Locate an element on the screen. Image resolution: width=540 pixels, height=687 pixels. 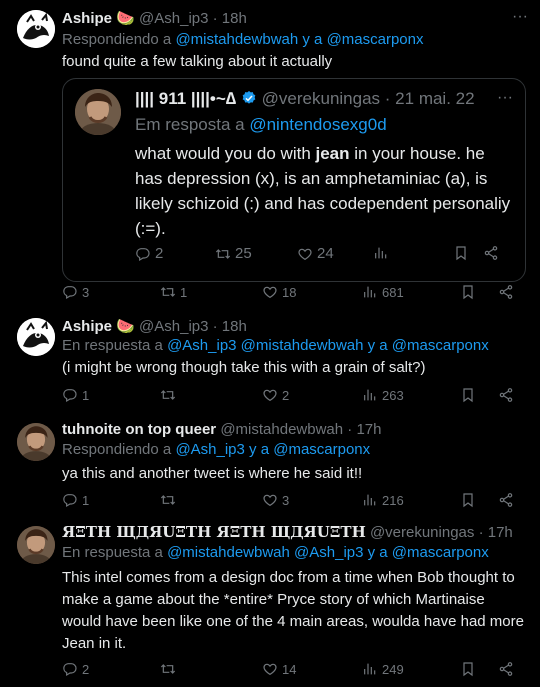
views-button: 263 is located at coordinates (383, 395).